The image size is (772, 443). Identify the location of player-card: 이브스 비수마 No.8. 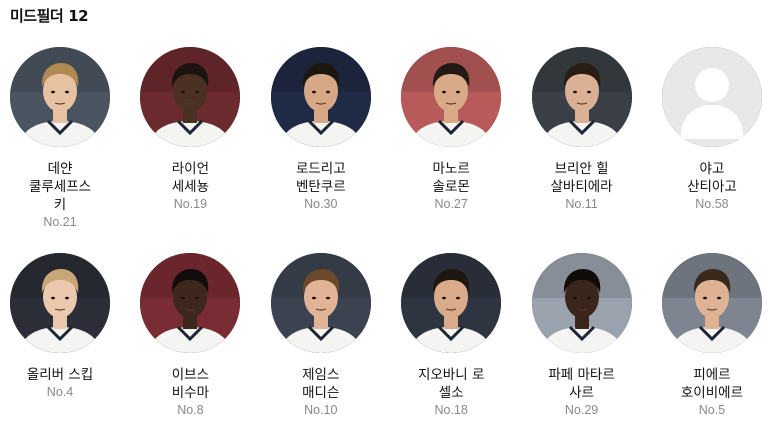
(190, 348).